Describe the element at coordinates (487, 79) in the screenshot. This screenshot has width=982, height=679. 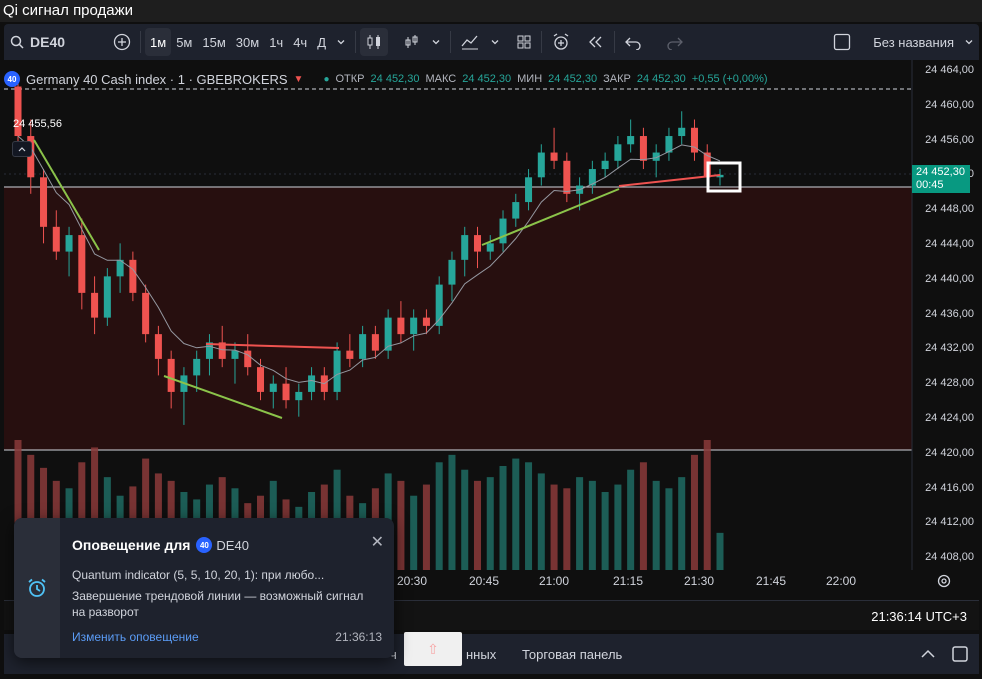
I see `high-value: 24 452,30` at that location.